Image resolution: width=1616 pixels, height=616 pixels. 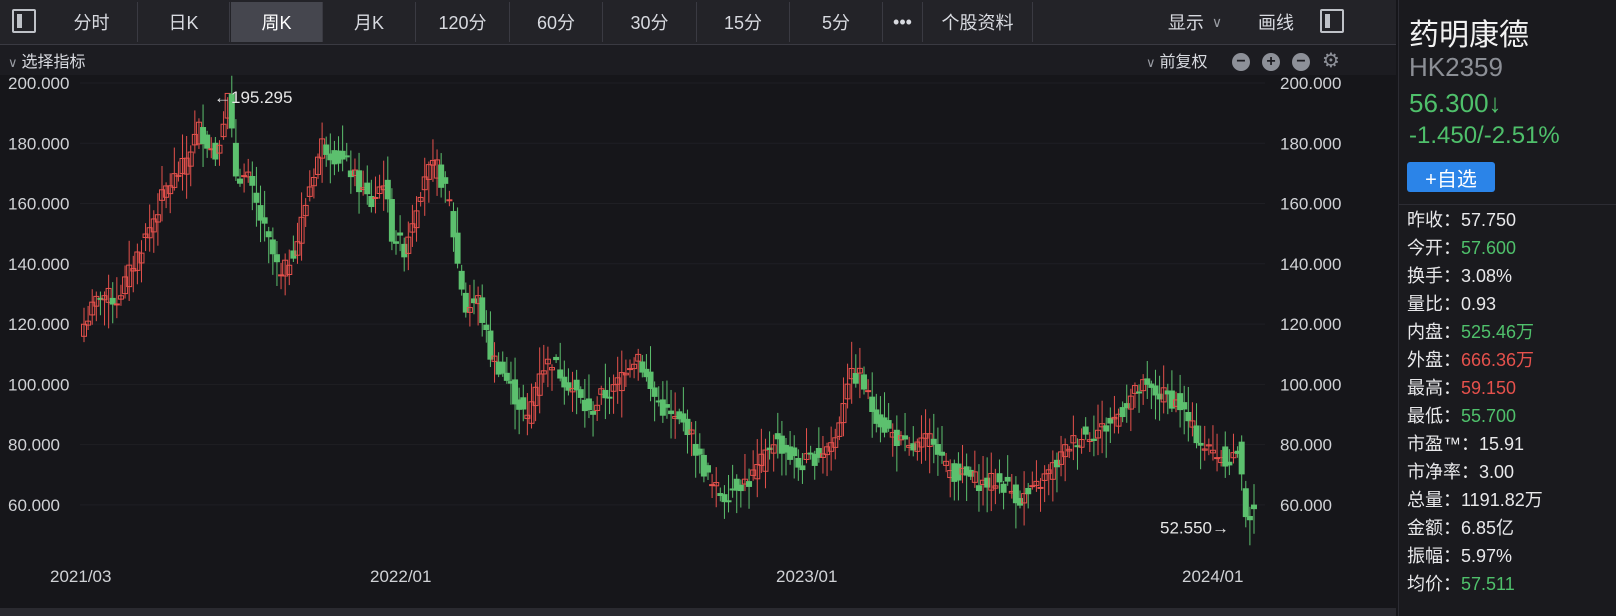 What do you see at coordinates (38, 204) in the screenshot?
I see `y-tick-label-left: 160.000` at bounding box center [38, 204].